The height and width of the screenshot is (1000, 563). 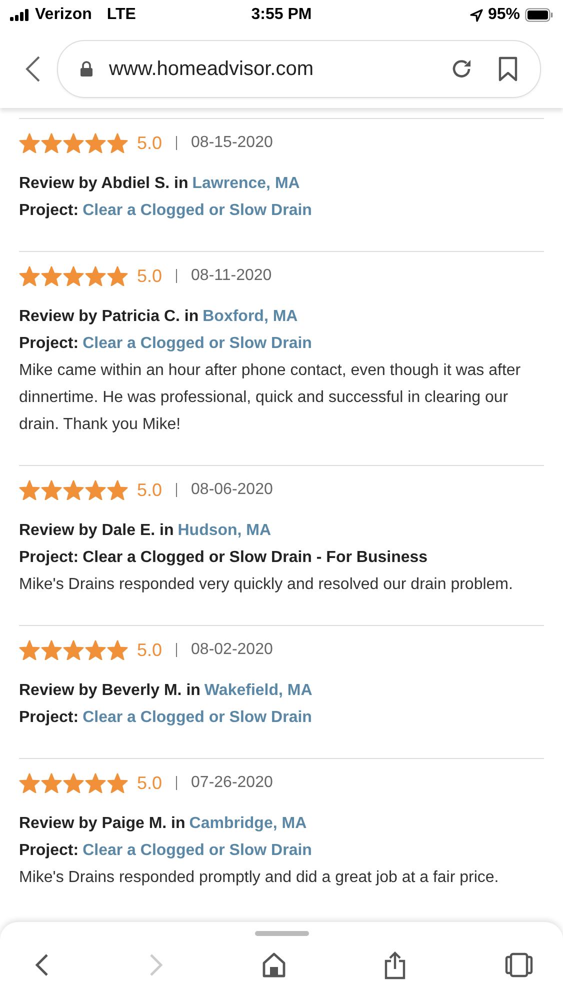 What do you see at coordinates (258, 690) in the screenshot?
I see `location-link: Wakefield, MA` at bounding box center [258, 690].